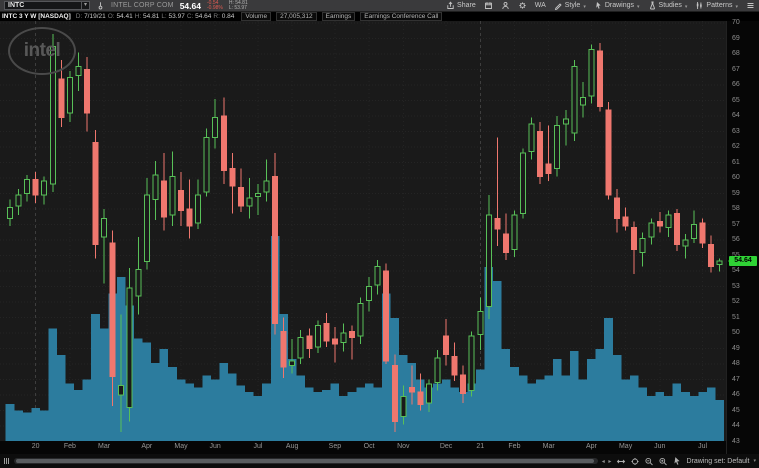  Describe the element at coordinates (736, 270) in the screenshot. I see `price-tick-label: 54` at that location.